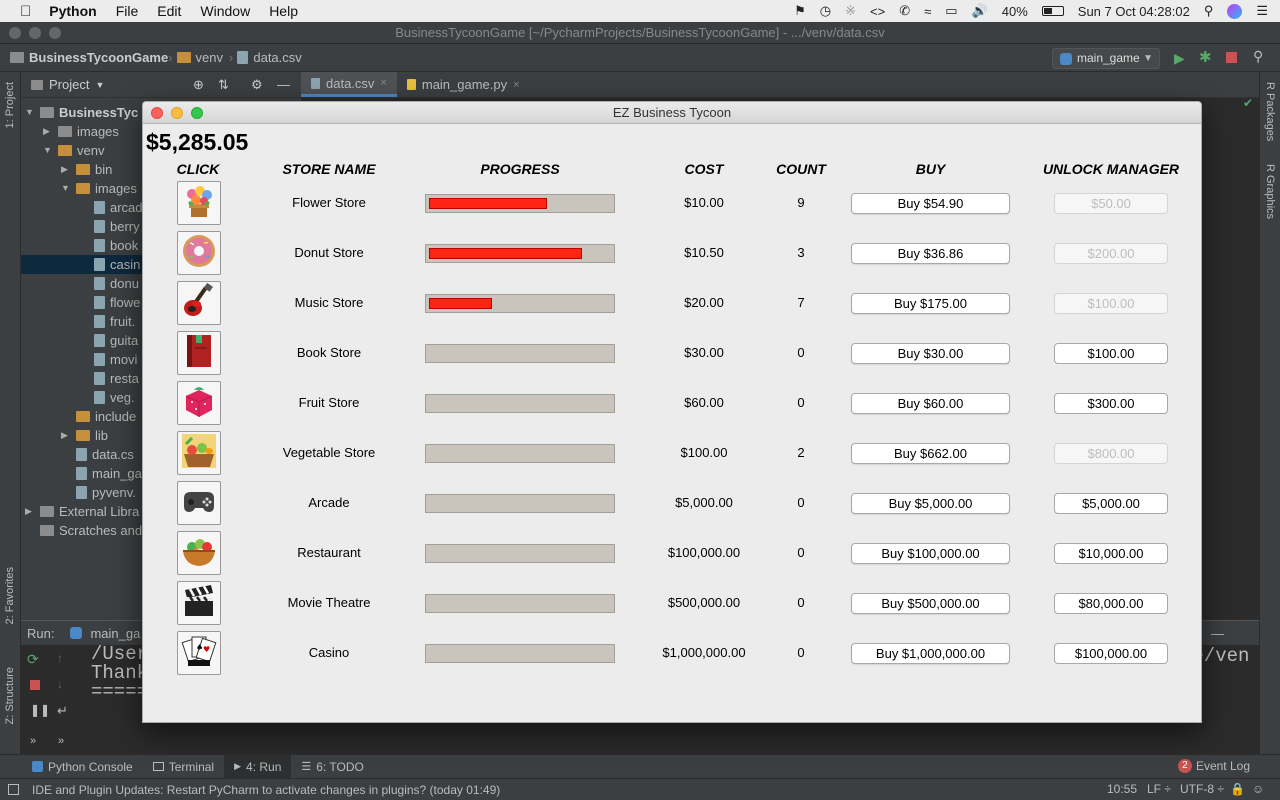 This screenshot has width=1280, height=800. I want to click on toggle-tool-windows-icon, so click(13, 789).